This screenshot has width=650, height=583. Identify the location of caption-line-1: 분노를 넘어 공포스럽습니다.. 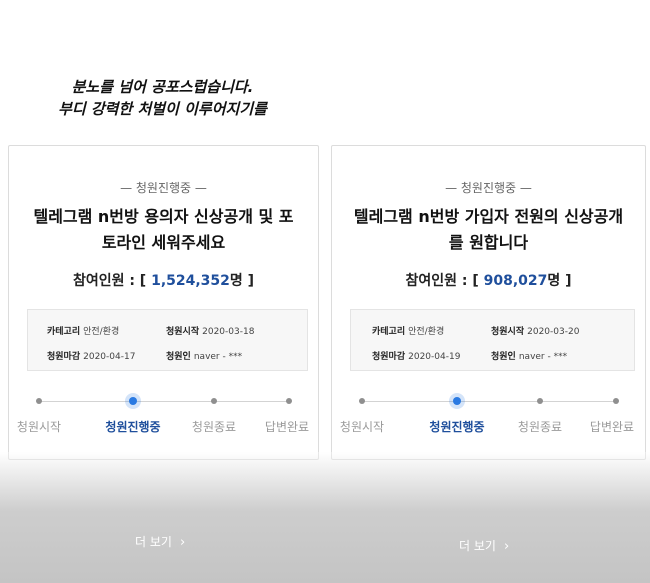
(162, 87).